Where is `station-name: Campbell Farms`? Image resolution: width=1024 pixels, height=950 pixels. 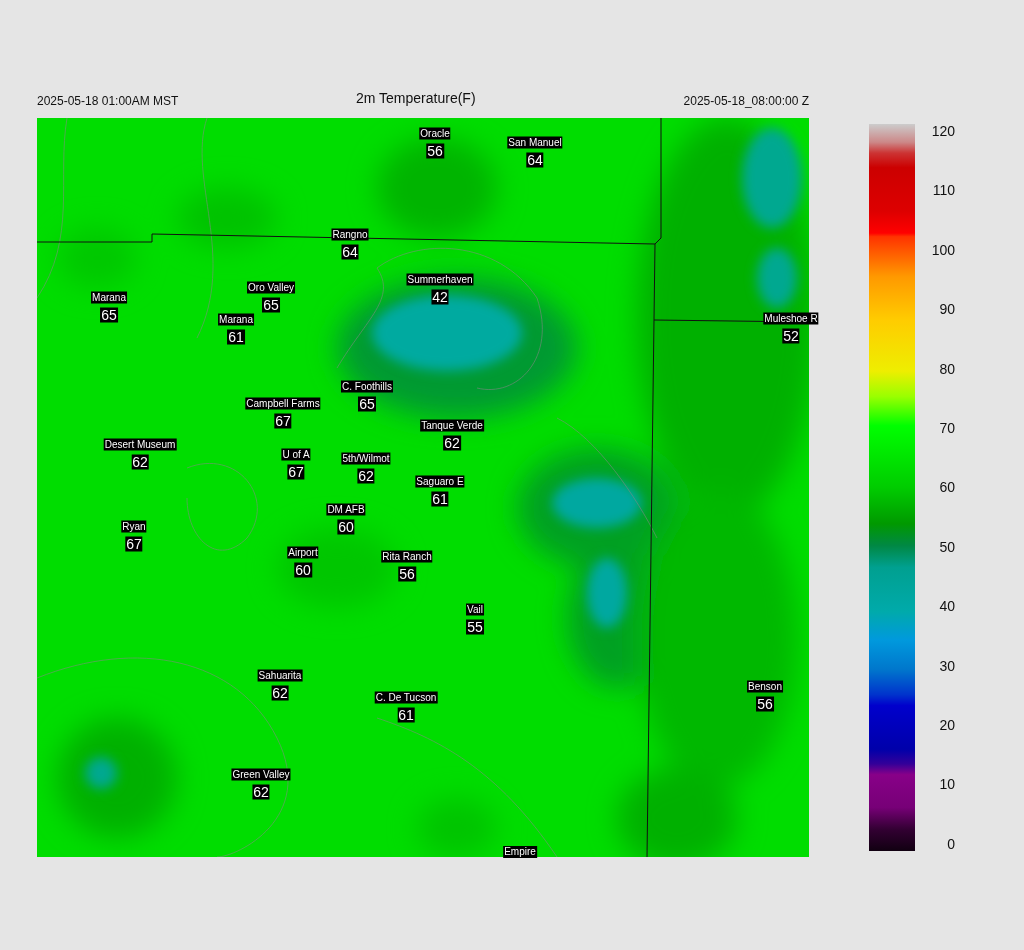 station-name: Campbell Farms is located at coordinates (283, 403).